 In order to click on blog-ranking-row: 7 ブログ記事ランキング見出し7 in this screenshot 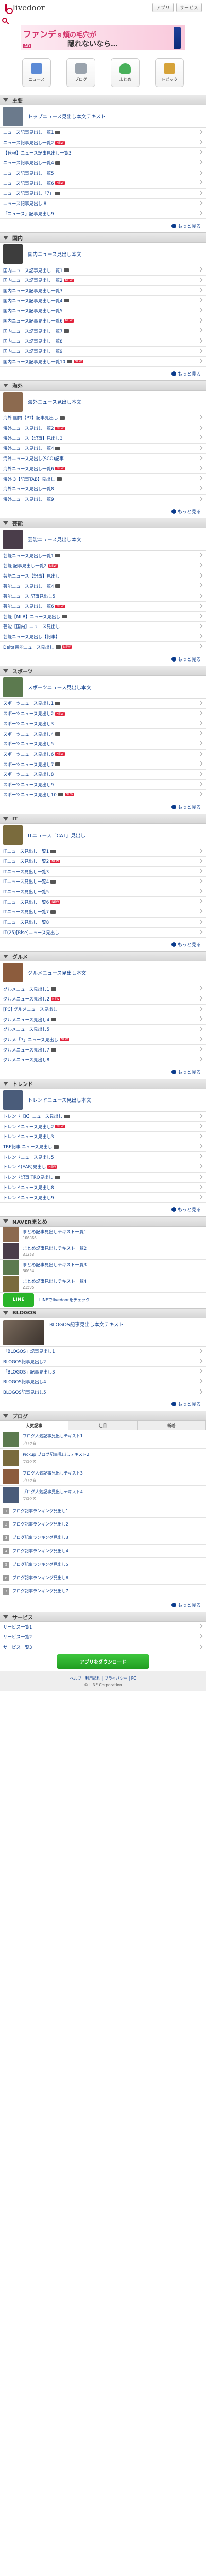, I will do `click(103, 1592)`.